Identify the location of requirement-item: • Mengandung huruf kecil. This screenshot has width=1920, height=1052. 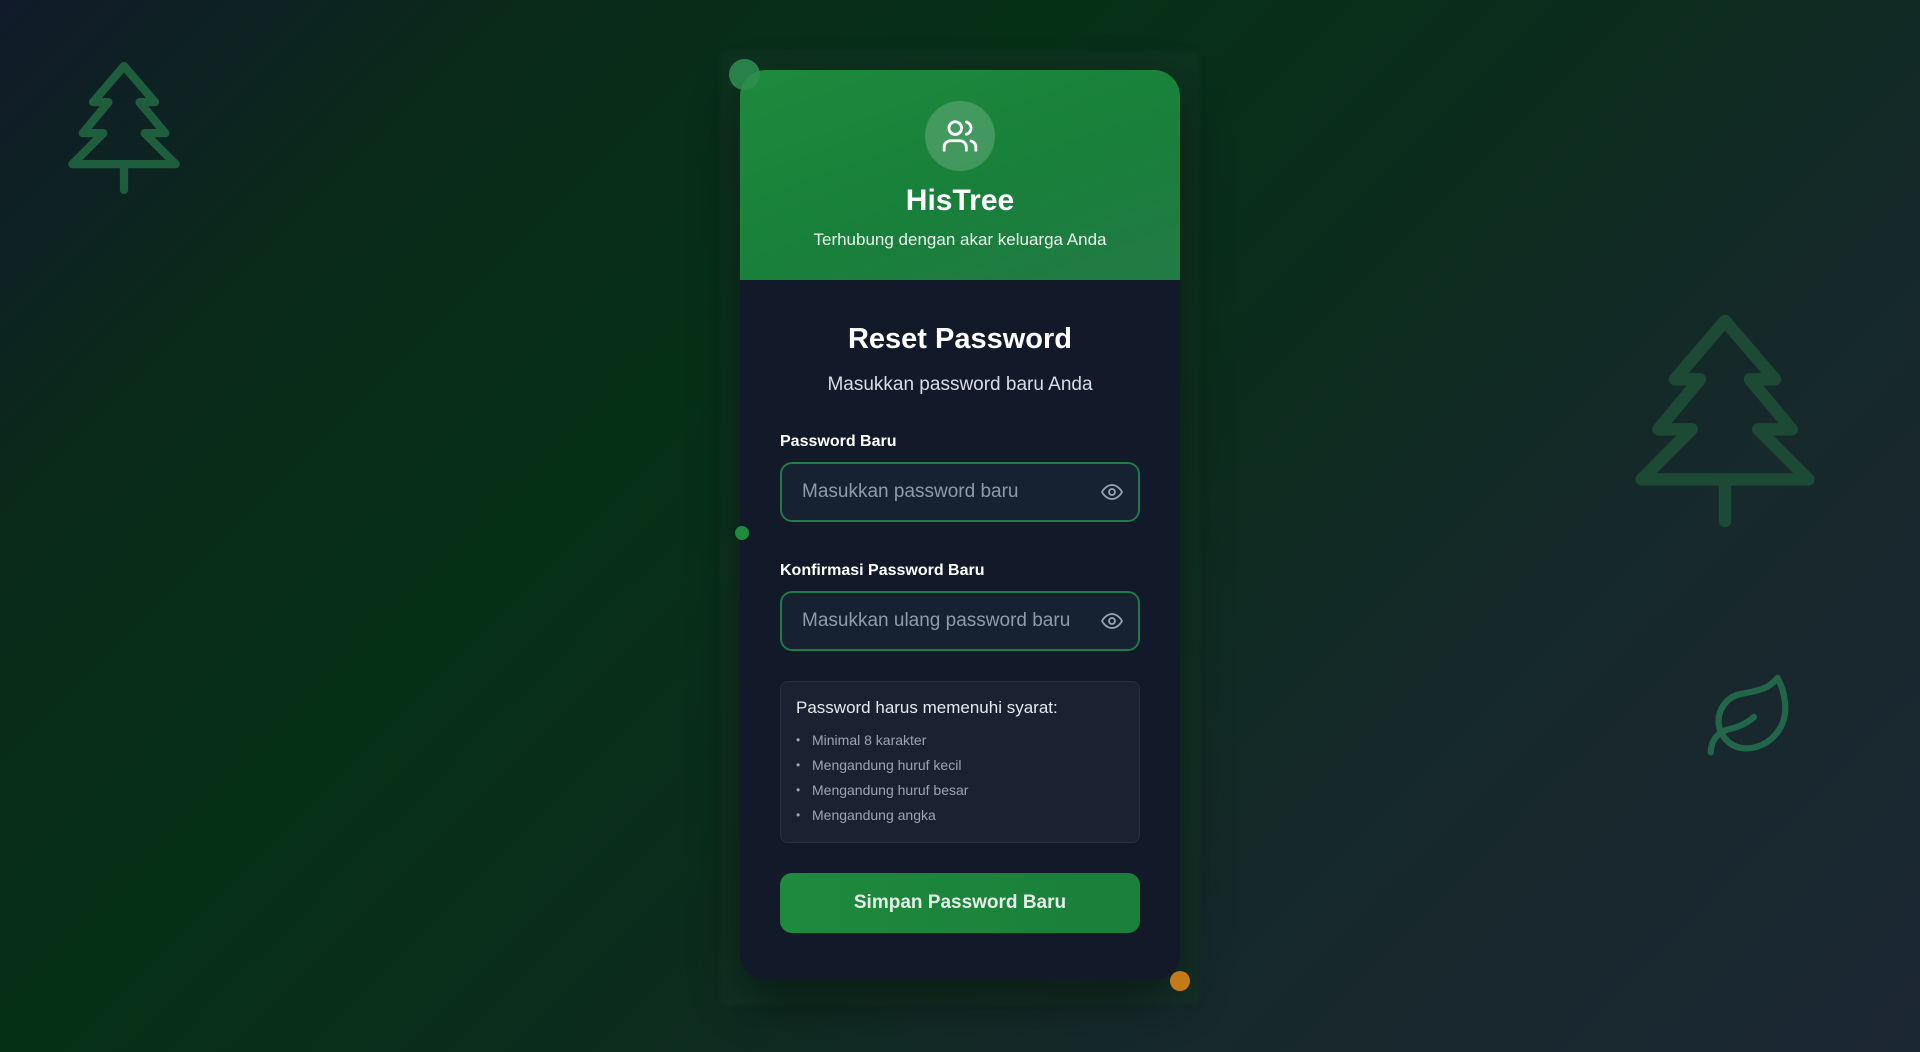
(960, 765).